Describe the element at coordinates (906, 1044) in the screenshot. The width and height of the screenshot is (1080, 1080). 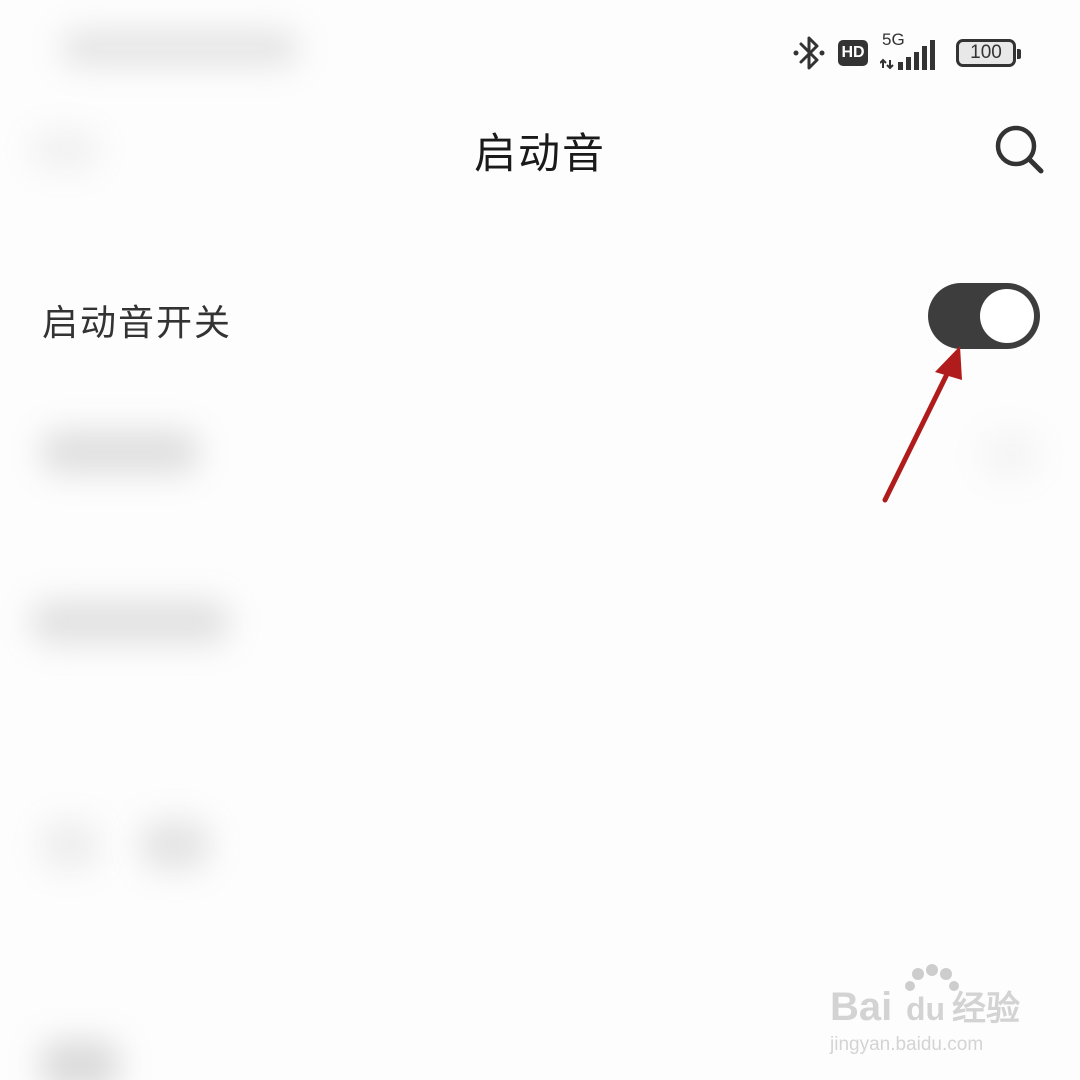
I see `watermark-url: jingyan.baidu.com` at that location.